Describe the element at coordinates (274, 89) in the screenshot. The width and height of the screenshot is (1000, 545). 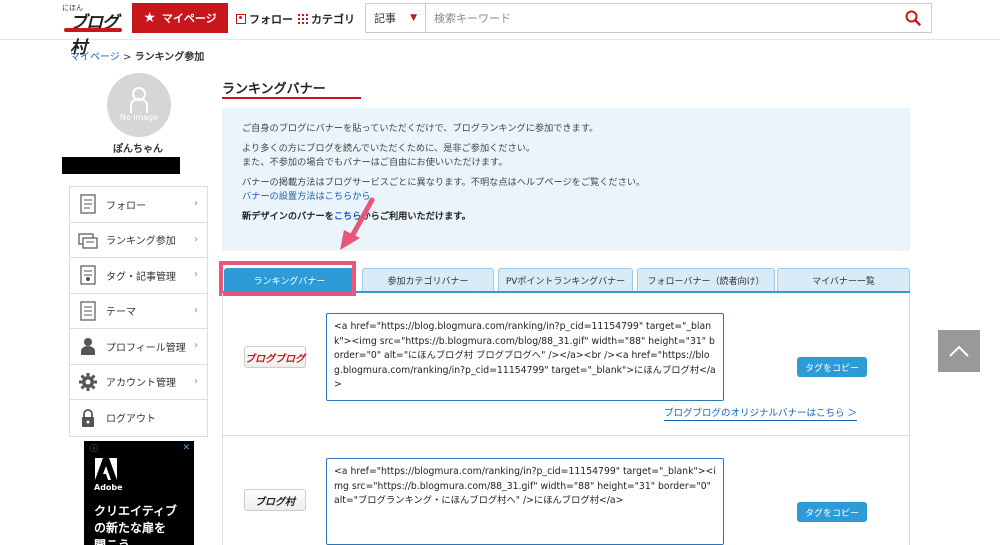
I see `page-title: ランキングバナー` at that location.